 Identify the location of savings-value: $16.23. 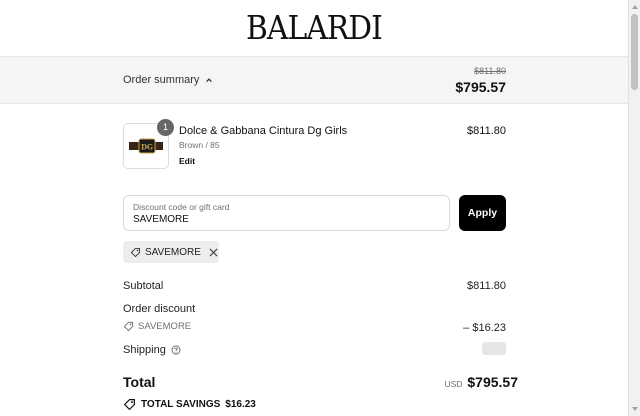
(240, 404).